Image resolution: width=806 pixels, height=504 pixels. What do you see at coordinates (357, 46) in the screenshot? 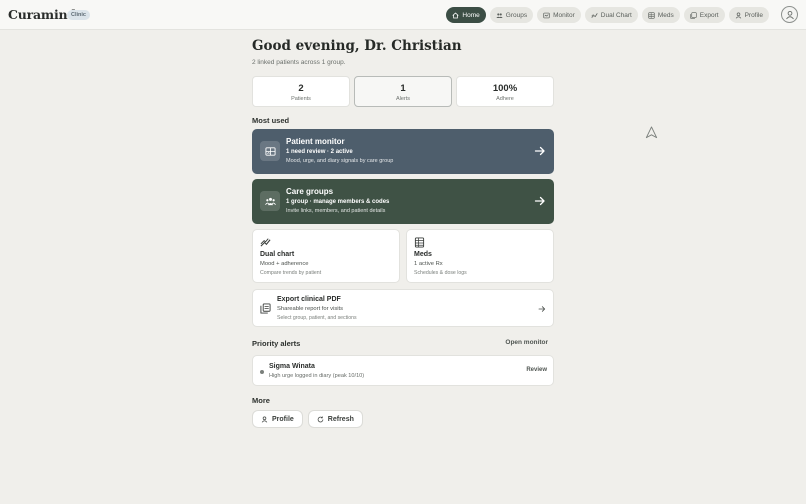
I see `page-title: Good evening, Dr. Christian` at bounding box center [357, 46].